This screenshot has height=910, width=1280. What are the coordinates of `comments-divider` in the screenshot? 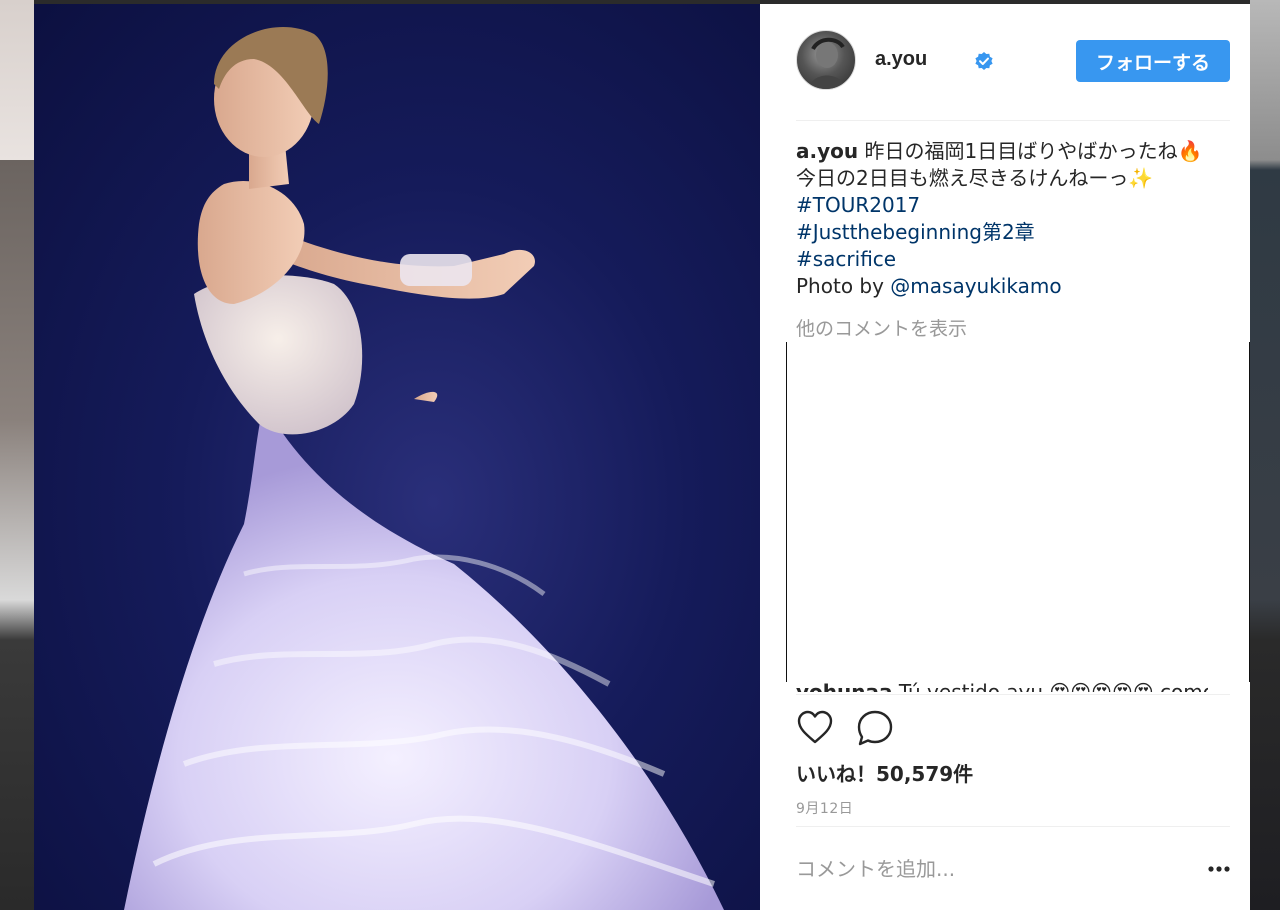 It's located at (1013, 694).